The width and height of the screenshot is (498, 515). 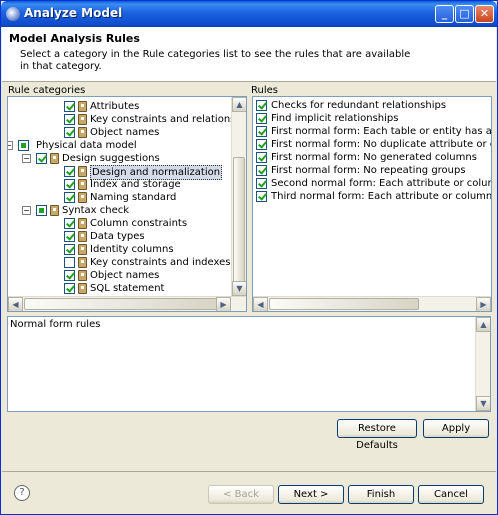 I want to click on tree-hscroll-thumb, so click(x=122, y=304).